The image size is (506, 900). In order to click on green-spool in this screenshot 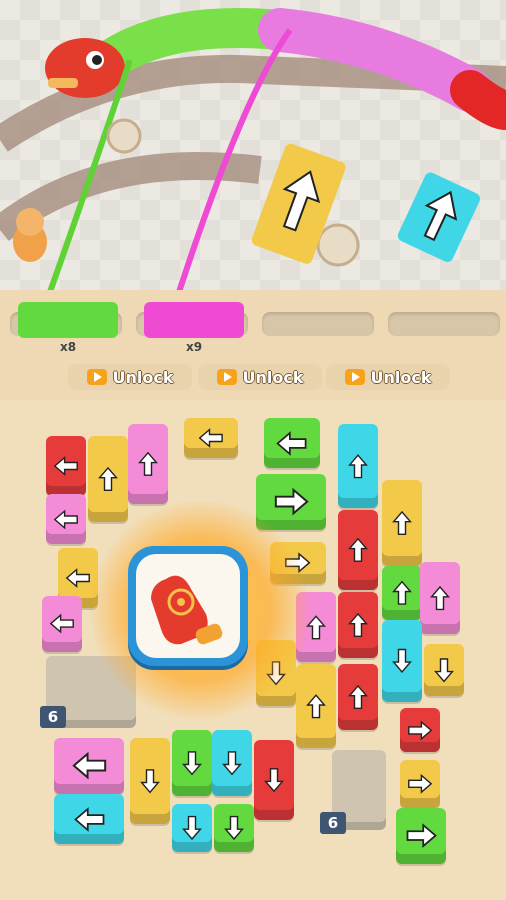, I will do `click(68, 320)`.